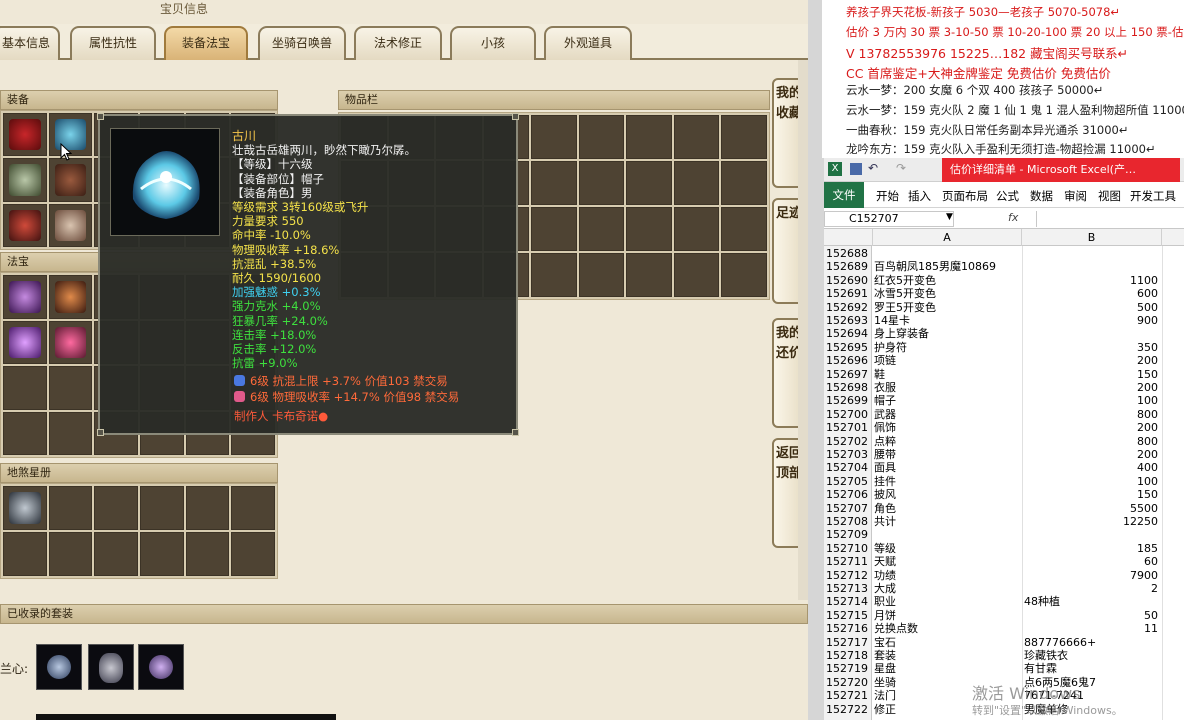 This screenshot has width=1184, height=720. What do you see at coordinates (848, 387) in the screenshot?
I see `row-number: 152698` at bounding box center [848, 387].